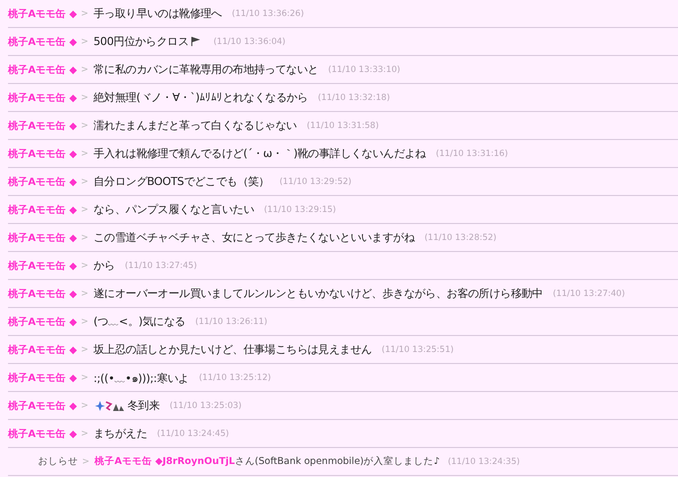 The height and width of the screenshot is (477, 678). What do you see at coordinates (143, 405) in the screenshot?
I see `message-text: 冬到来` at bounding box center [143, 405].